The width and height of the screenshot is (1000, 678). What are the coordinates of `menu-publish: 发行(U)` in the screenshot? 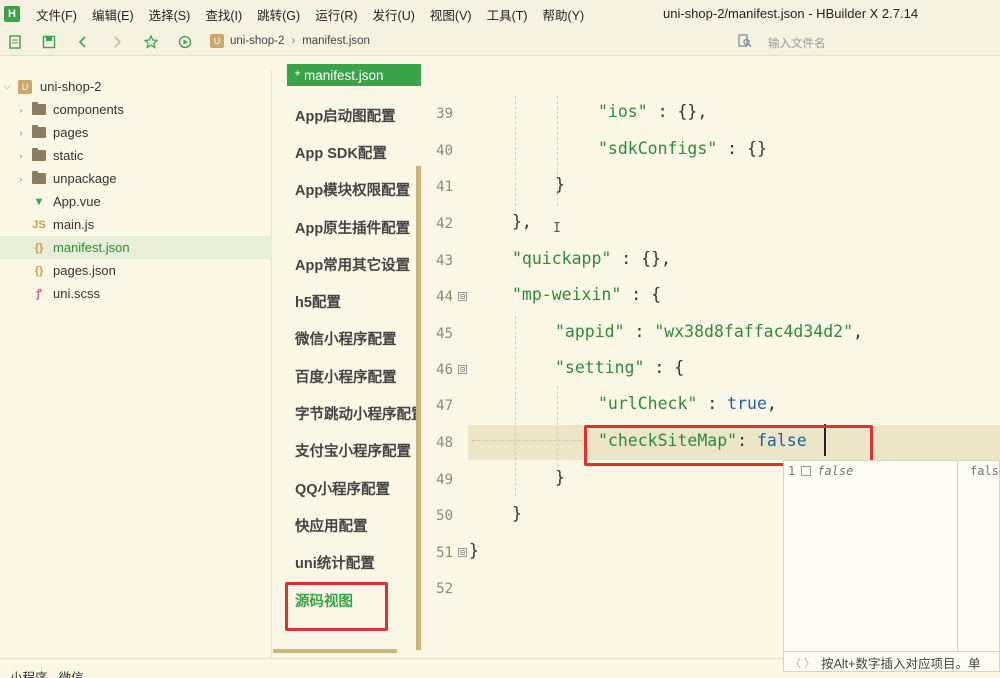 It's located at (394, 14).